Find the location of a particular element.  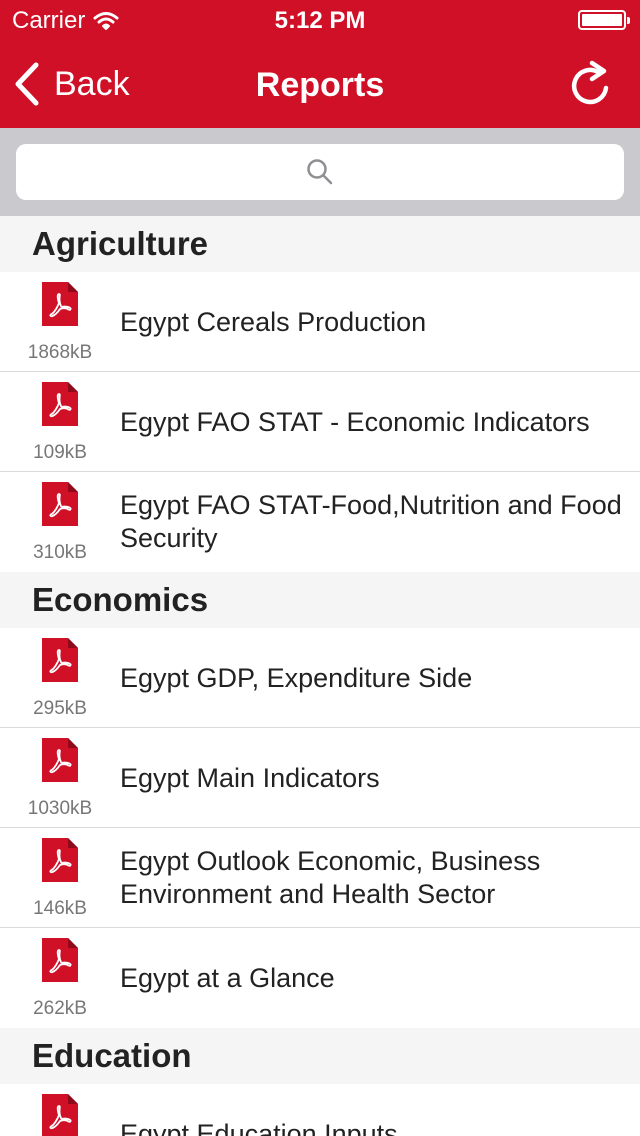

report-row: 1868kB Egypt Cereals Production is located at coordinates (320, 322).